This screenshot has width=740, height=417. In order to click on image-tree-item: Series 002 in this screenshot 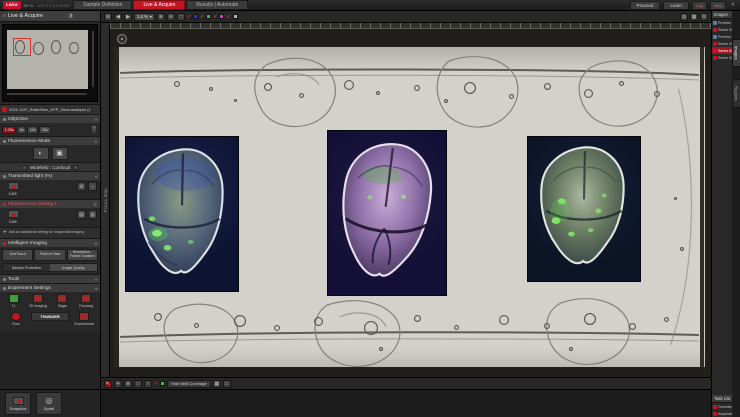, I will do `click(722, 43)`.